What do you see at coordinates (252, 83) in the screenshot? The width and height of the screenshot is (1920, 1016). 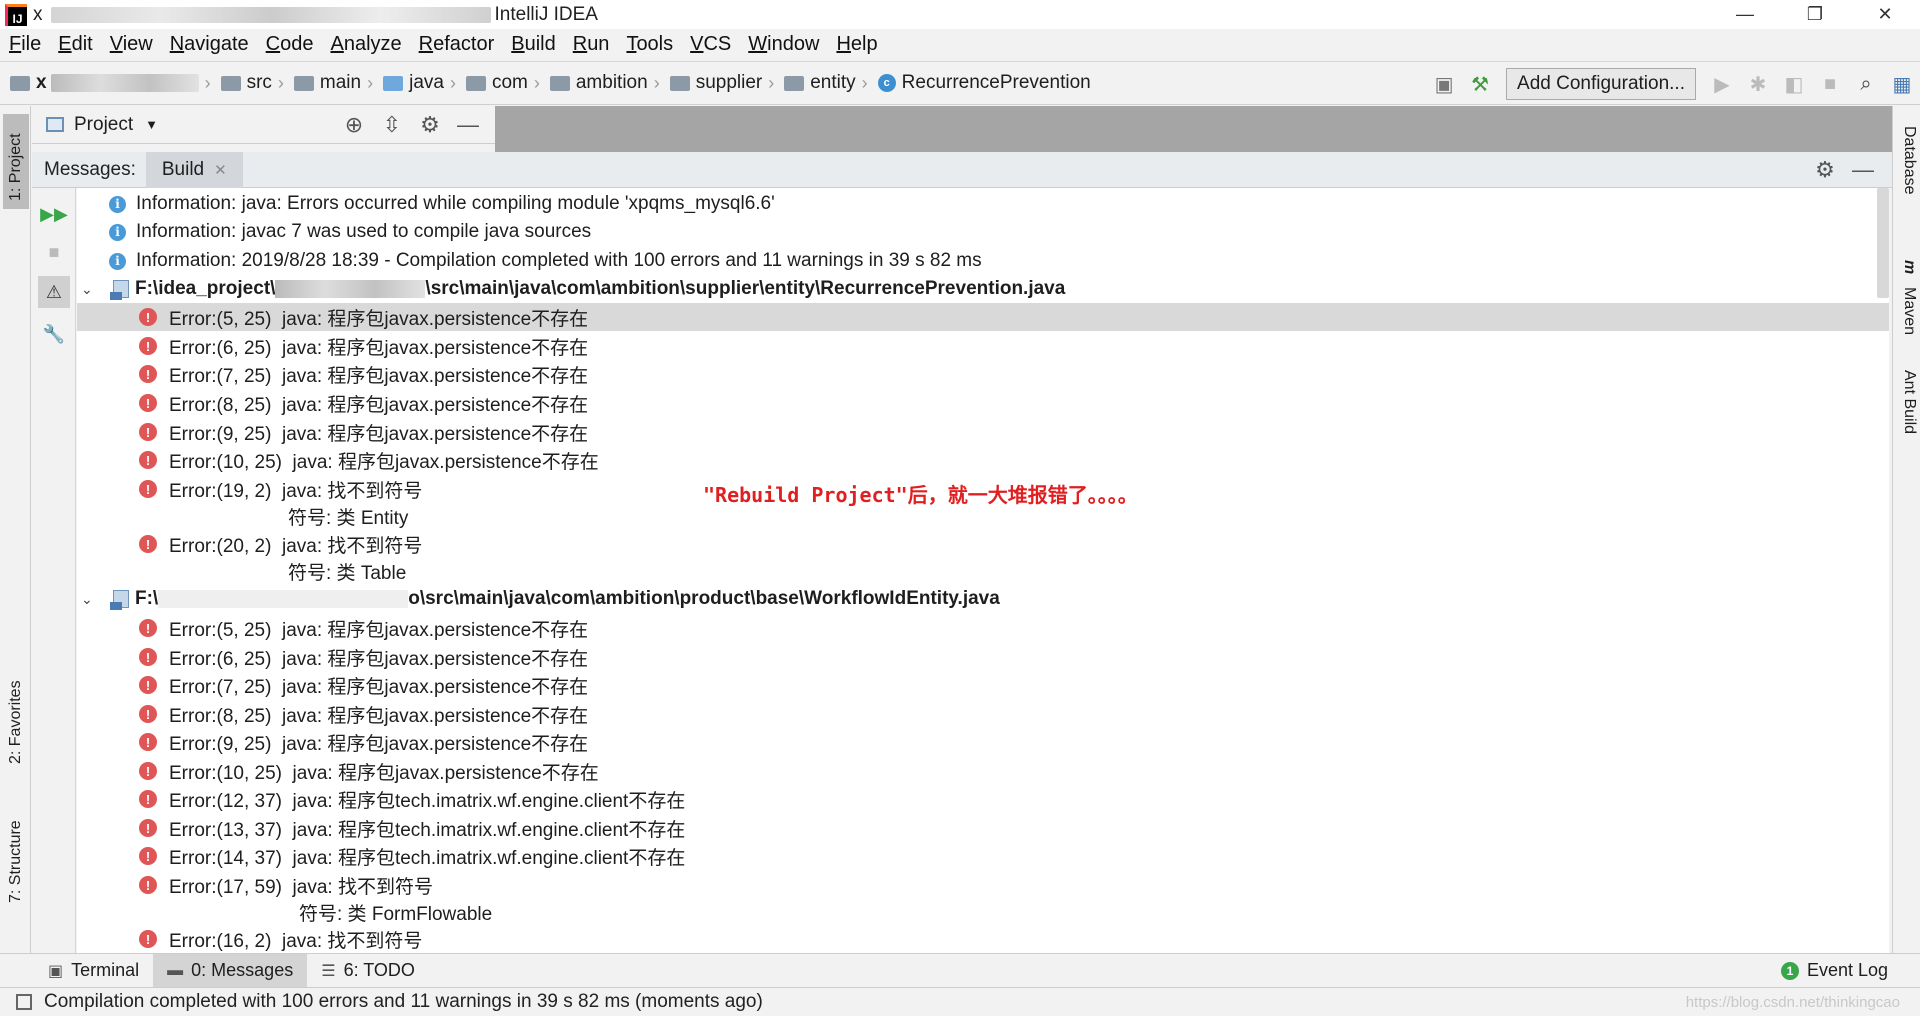 I see `crumb-src: src ›` at bounding box center [252, 83].